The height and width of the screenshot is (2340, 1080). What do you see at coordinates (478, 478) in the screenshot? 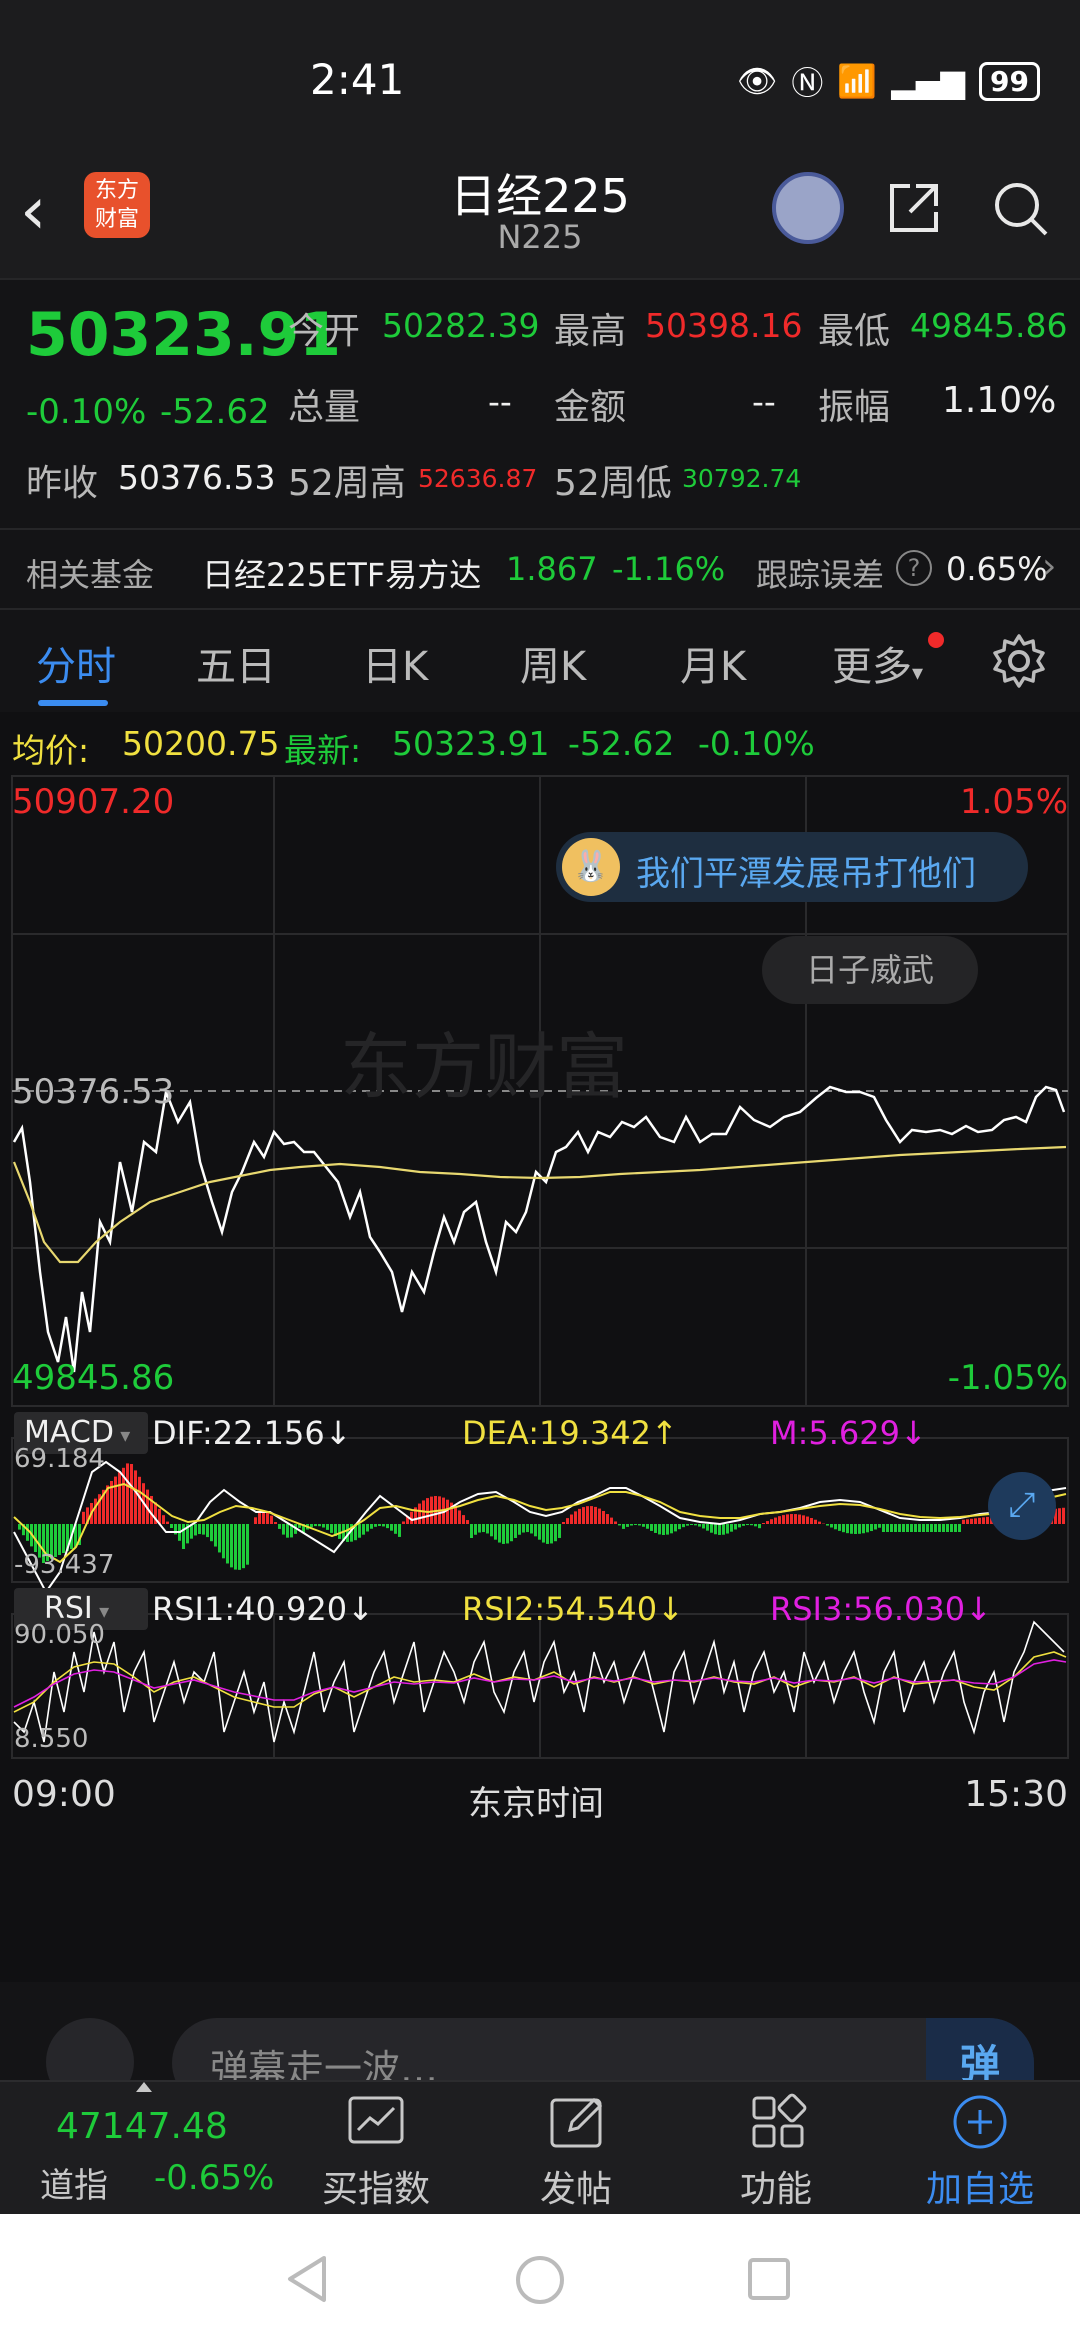
I see `wk52-high-value: 52636.87` at bounding box center [478, 478].